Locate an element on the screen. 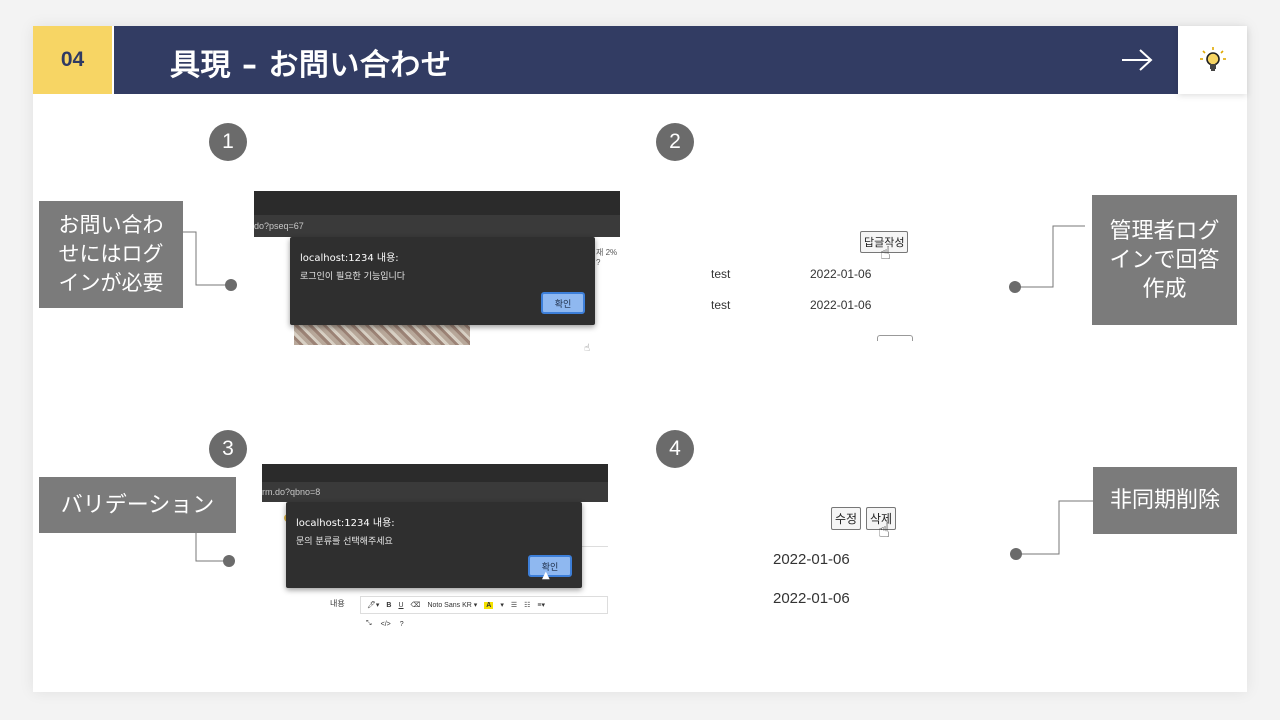 The width and height of the screenshot is (1280, 720). alert-dialog: localhost:1234 내용: 로그인이 필요한 기능입니다 확인 is located at coordinates (442, 281).